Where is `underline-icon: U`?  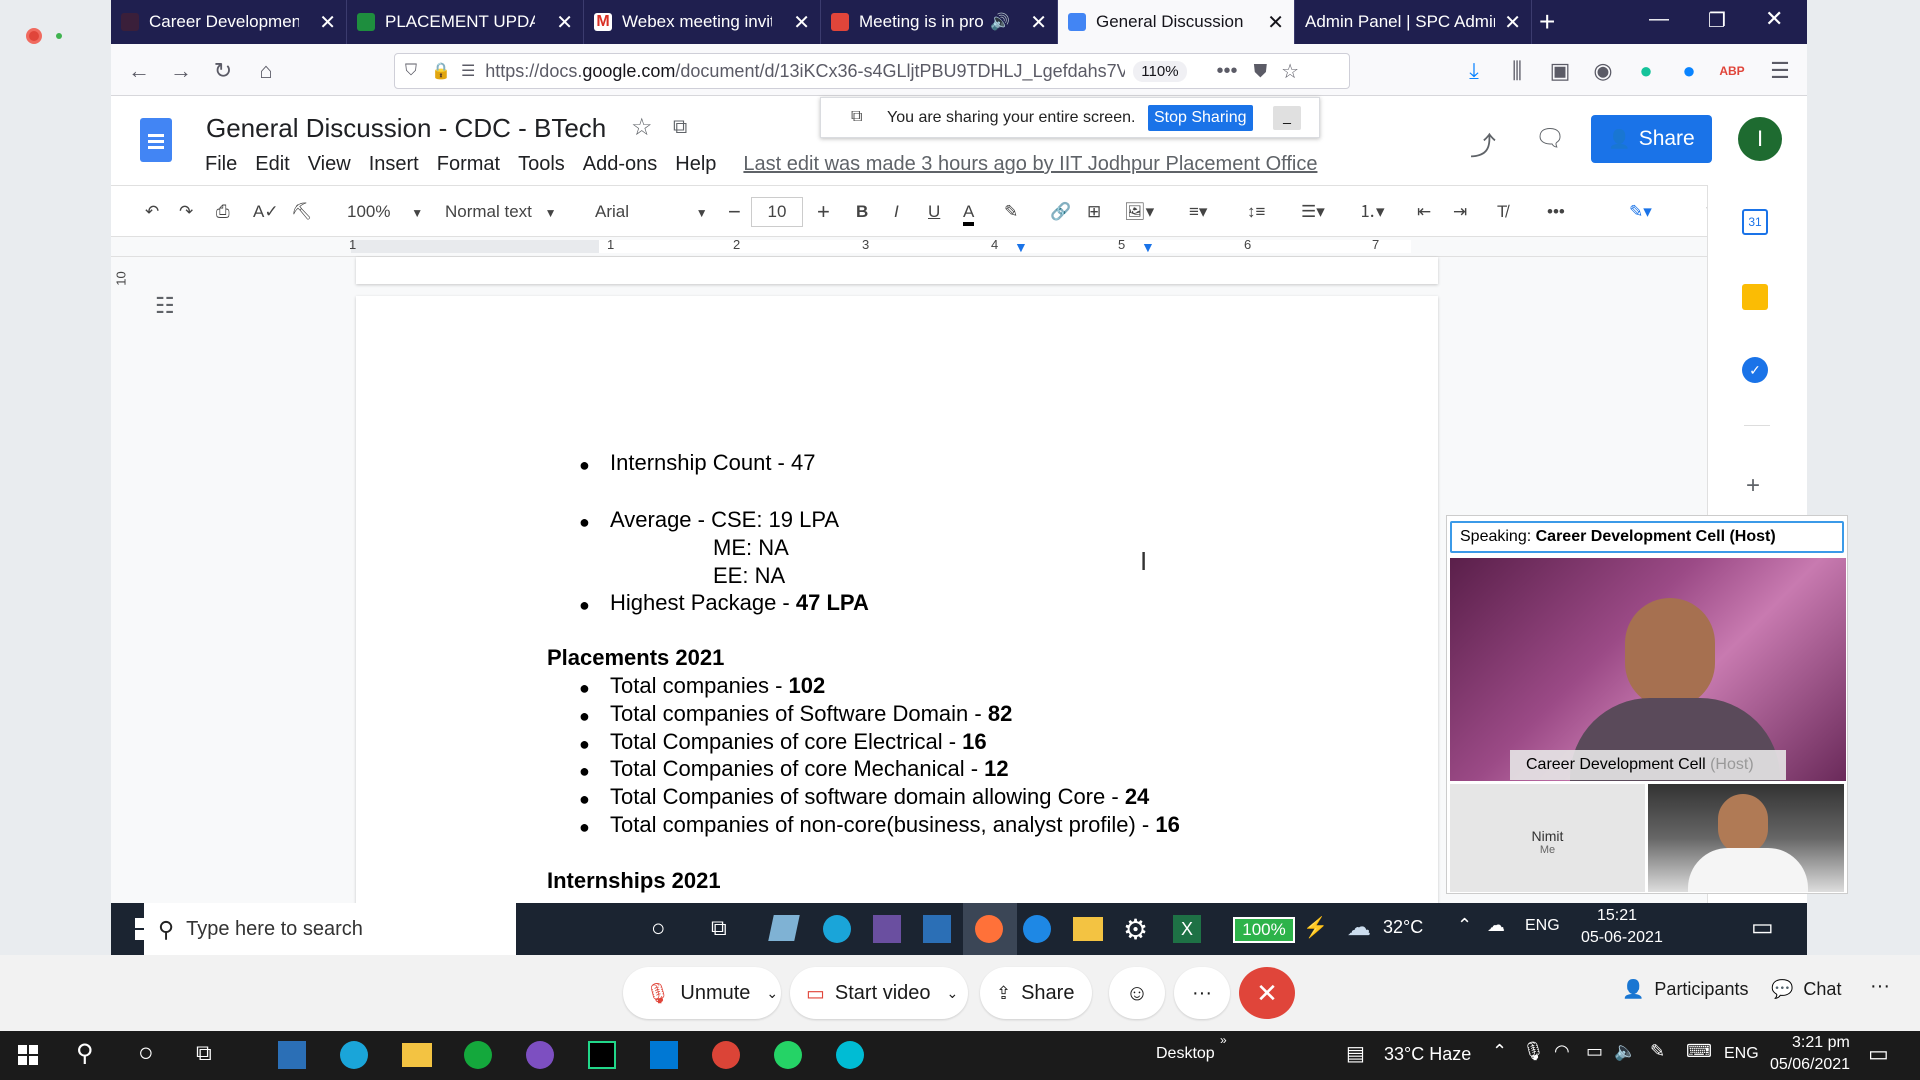
underline-icon: U is located at coordinates (934, 212).